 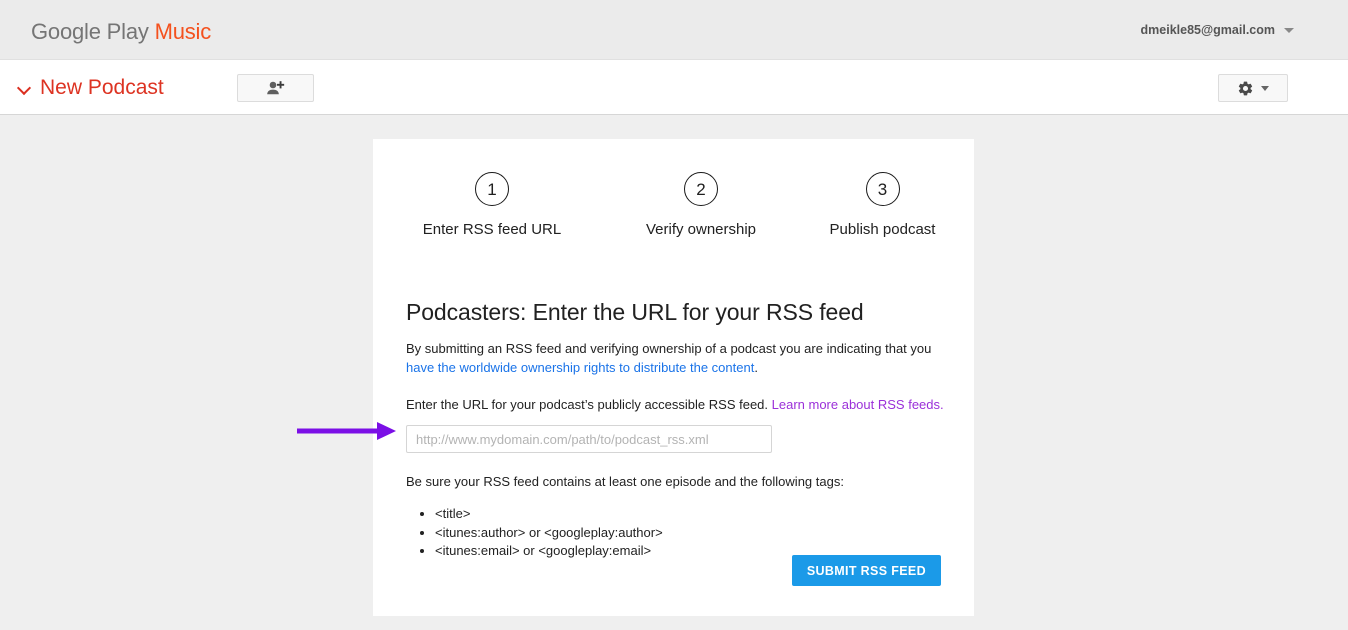 I want to click on account-menu: dmeikle85@gmail.com, so click(x=1217, y=30).